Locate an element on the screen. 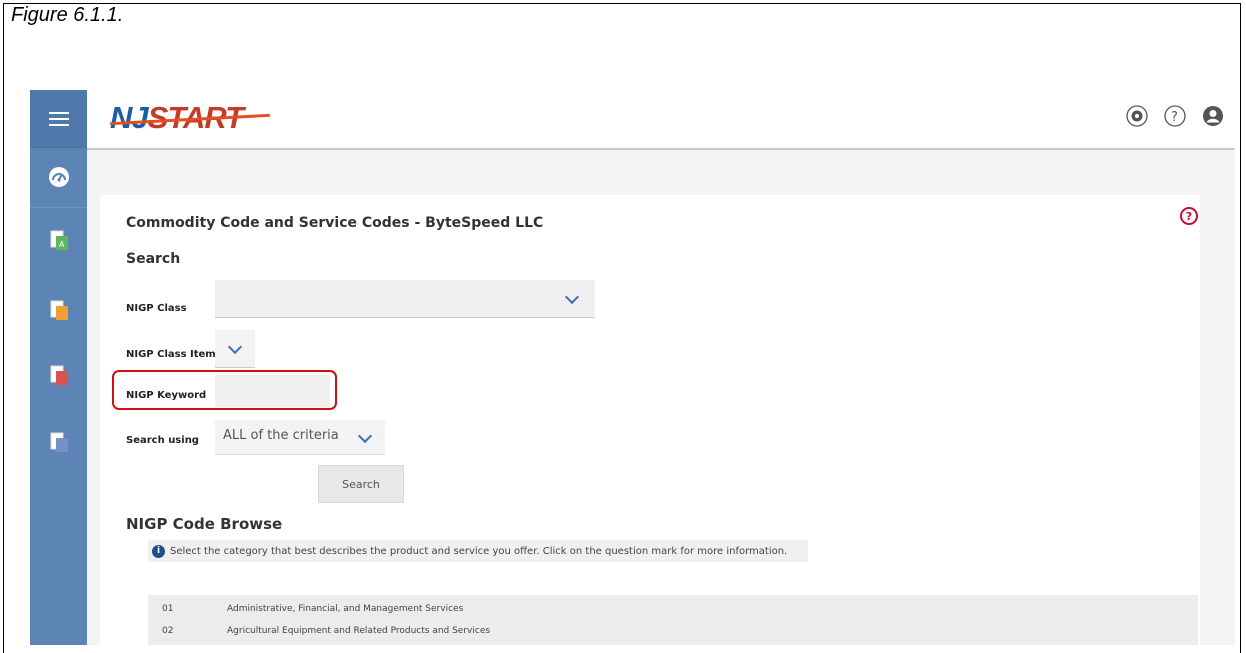 The height and width of the screenshot is (653, 1246). sidebar: A is located at coordinates (58, 367).